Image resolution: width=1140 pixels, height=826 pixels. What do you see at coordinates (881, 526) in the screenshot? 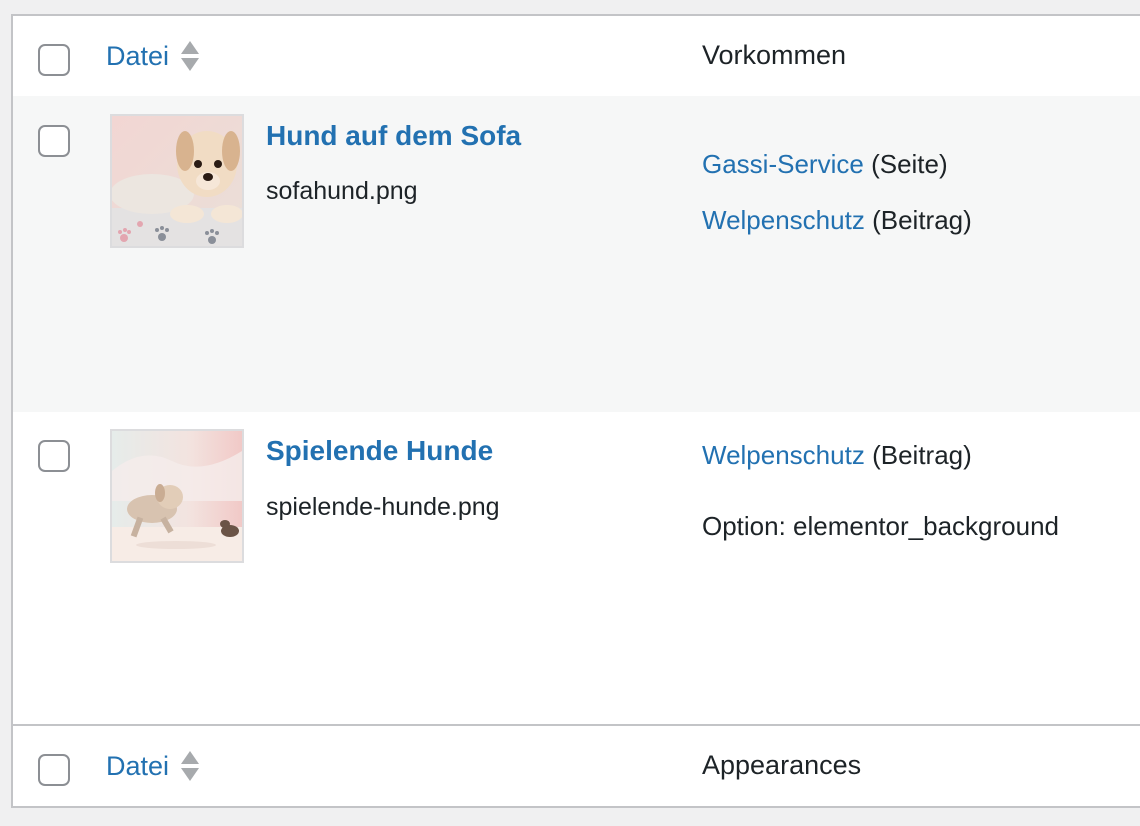
I see `usage-option-text: Option: elementor_background` at bounding box center [881, 526].